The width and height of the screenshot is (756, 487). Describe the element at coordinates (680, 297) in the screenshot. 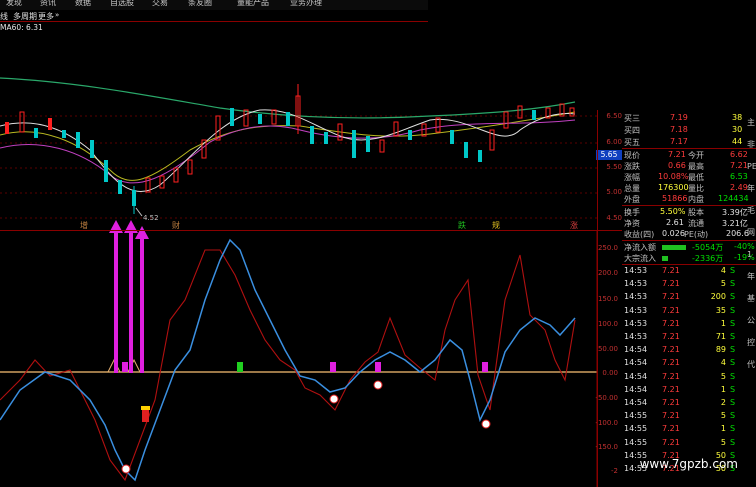

I see `tick-row: 14:53 7.21 200 S` at that location.